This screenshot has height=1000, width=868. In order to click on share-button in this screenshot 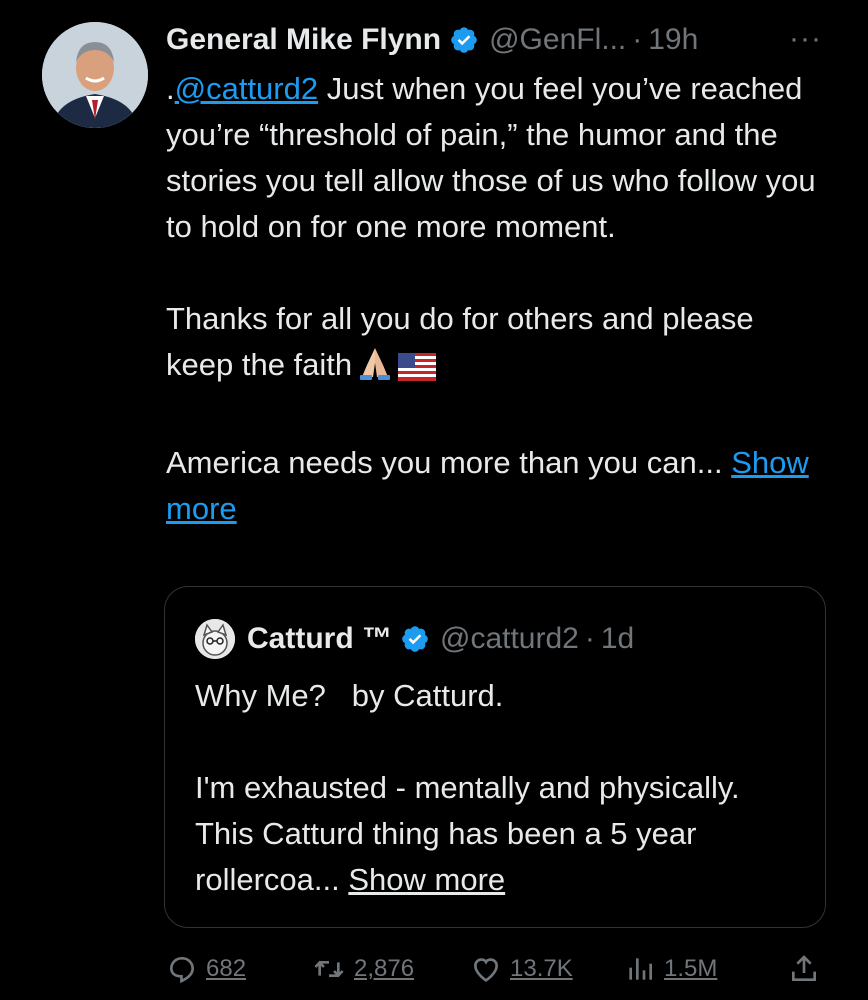, I will do `click(804, 969)`.